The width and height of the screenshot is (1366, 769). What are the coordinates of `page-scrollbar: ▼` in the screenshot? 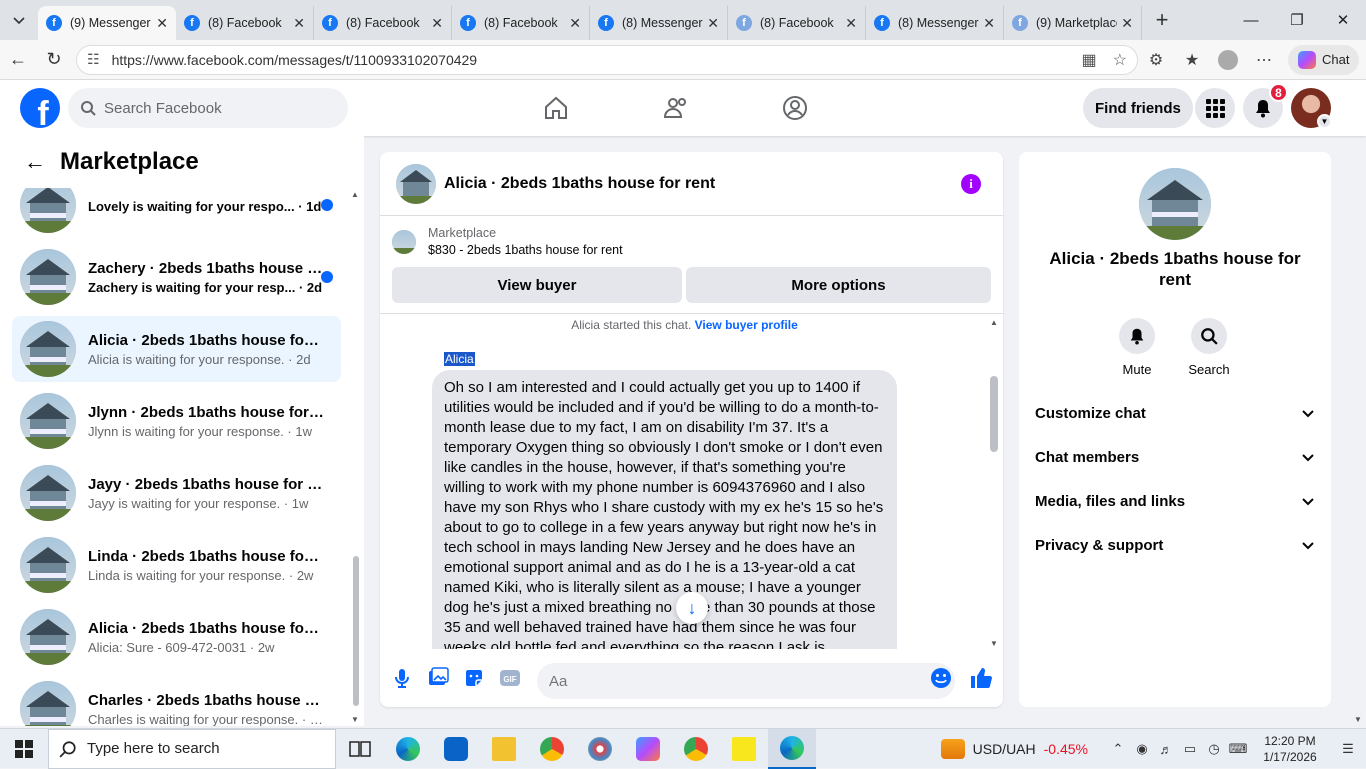 It's located at (1358, 431).